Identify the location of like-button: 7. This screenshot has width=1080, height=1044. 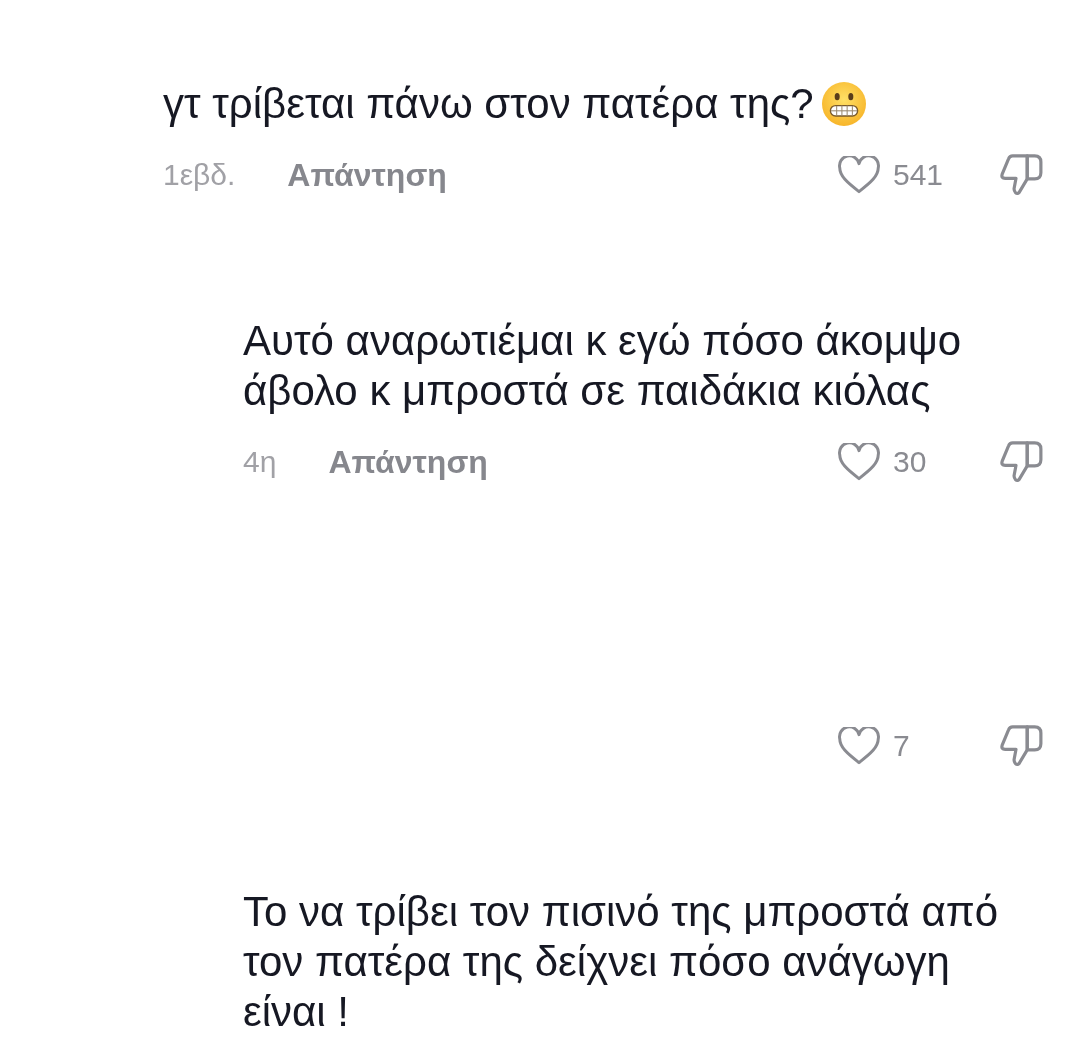
(874, 746).